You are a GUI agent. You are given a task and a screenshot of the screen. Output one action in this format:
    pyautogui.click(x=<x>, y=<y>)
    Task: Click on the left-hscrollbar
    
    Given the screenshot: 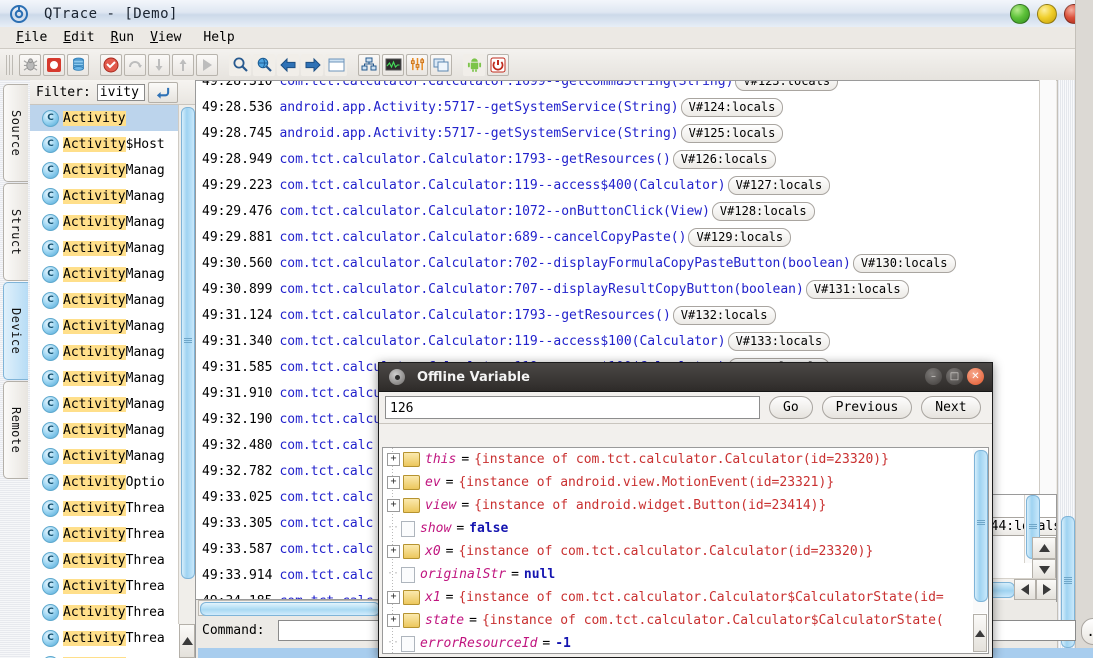 What is the action you would take?
    pyautogui.click(x=290, y=608)
    